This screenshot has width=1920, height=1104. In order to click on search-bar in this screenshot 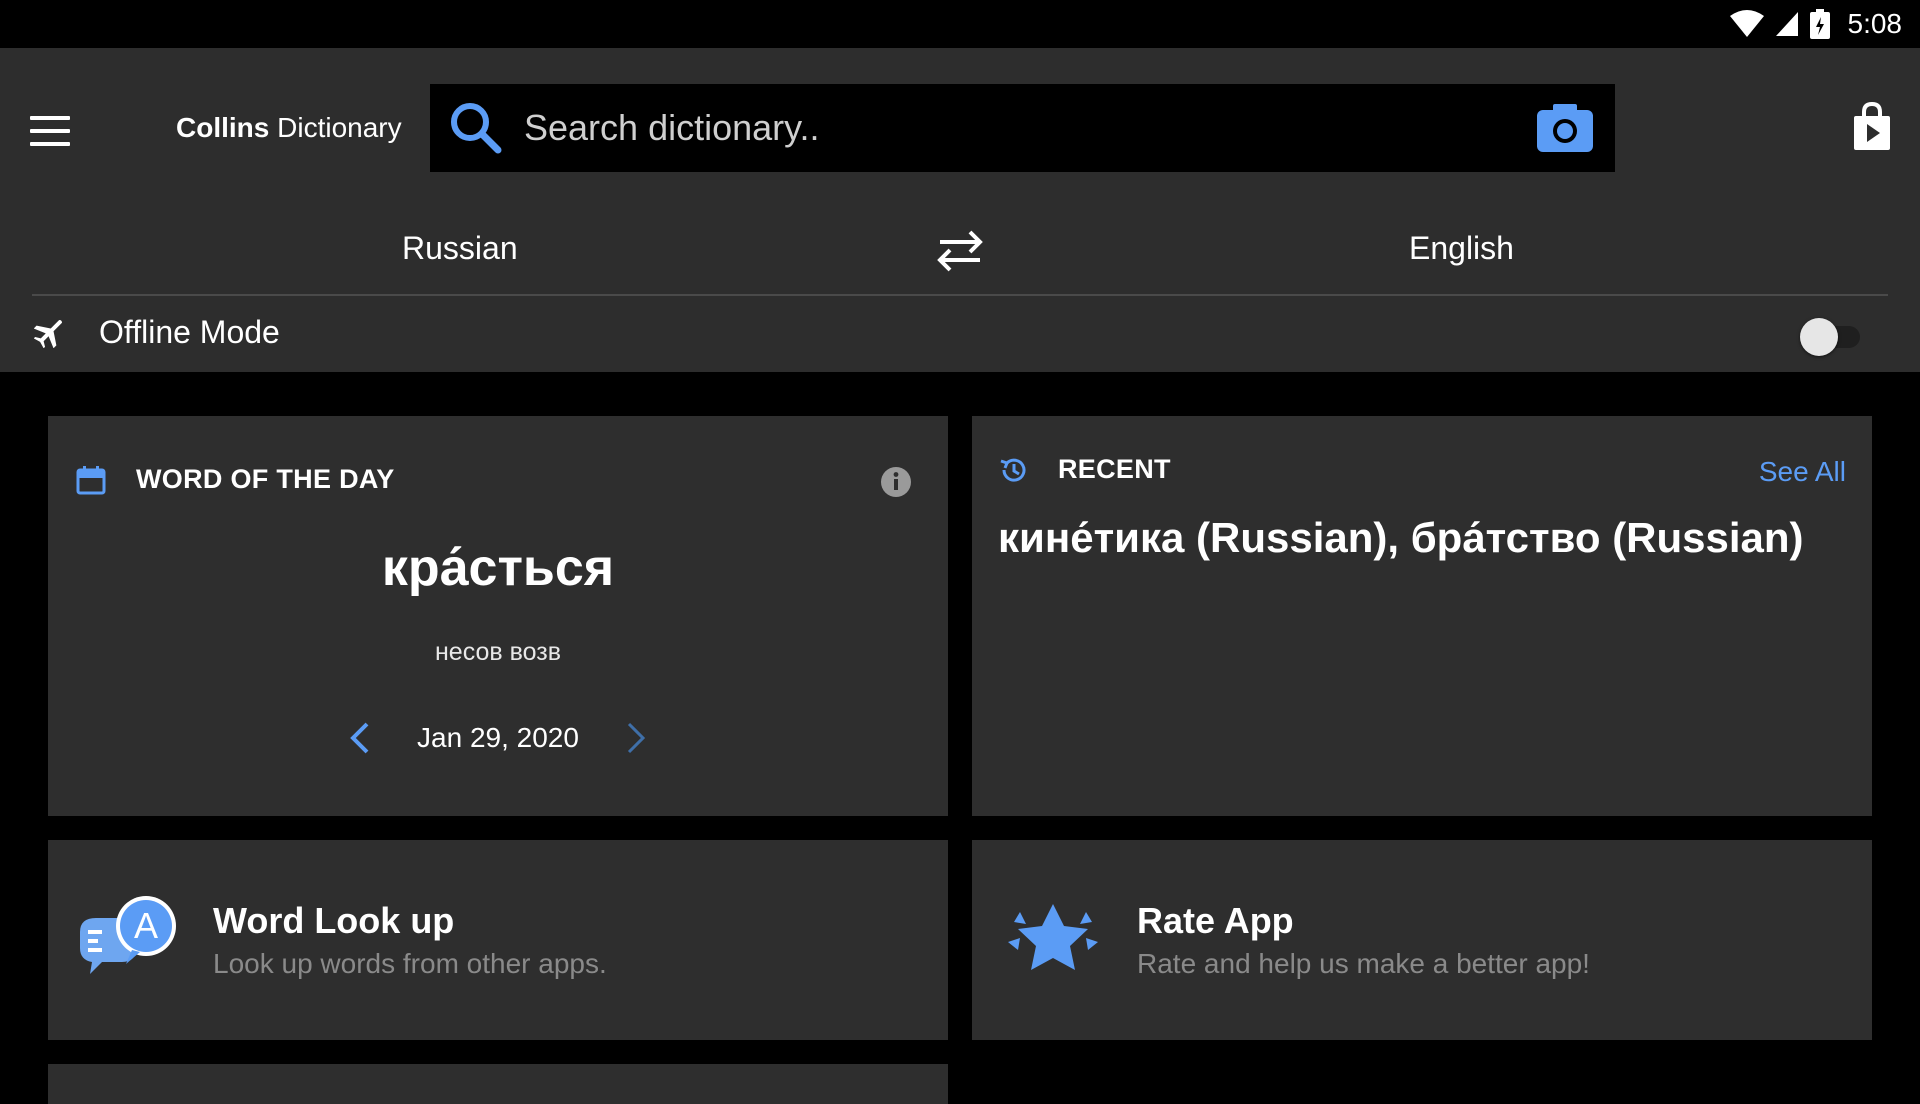, I will do `click(1022, 128)`.